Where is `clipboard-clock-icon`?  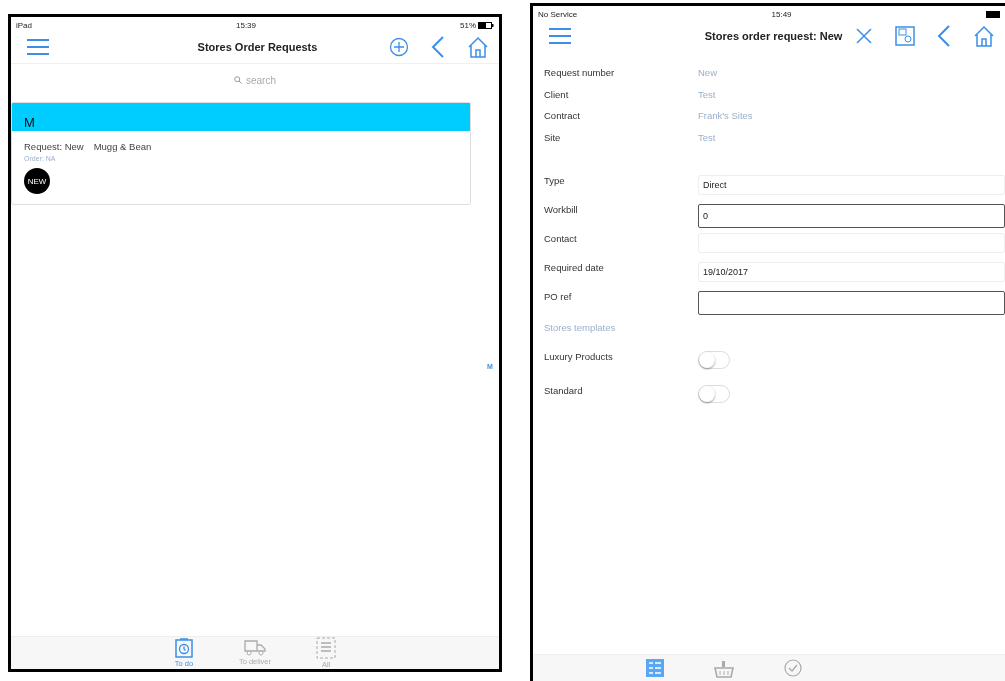 clipboard-clock-icon is located at coordinates (183, 648).